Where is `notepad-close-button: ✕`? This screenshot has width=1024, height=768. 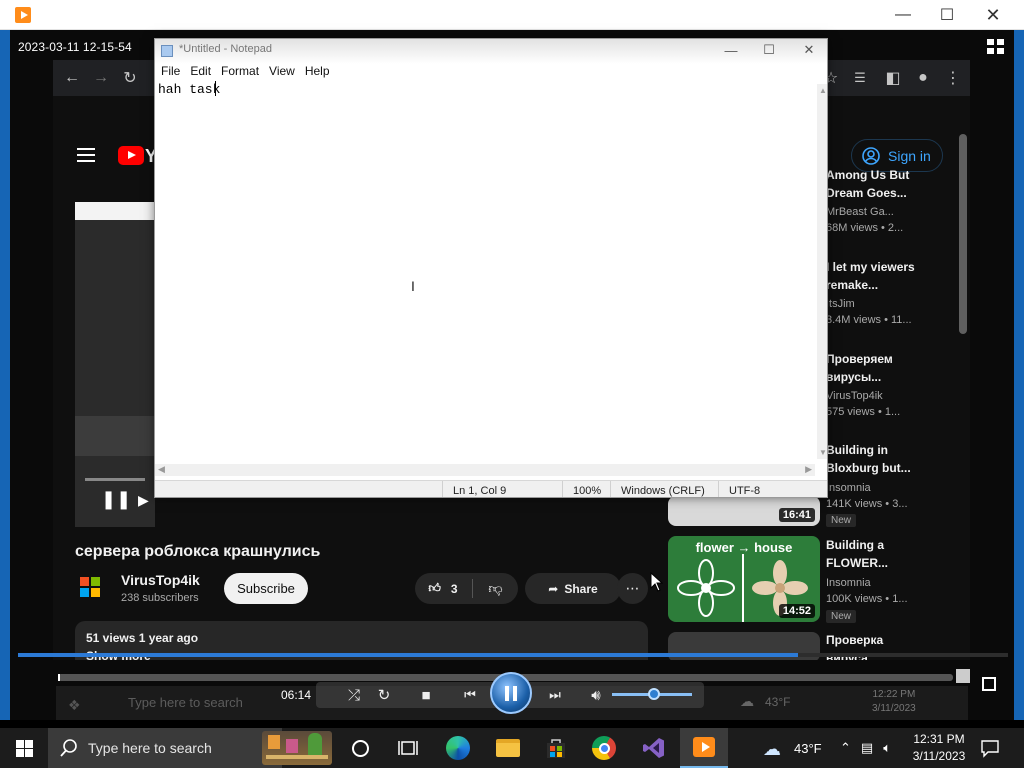
notepad-close-button: ✕ is located at coordinates (808, 50).